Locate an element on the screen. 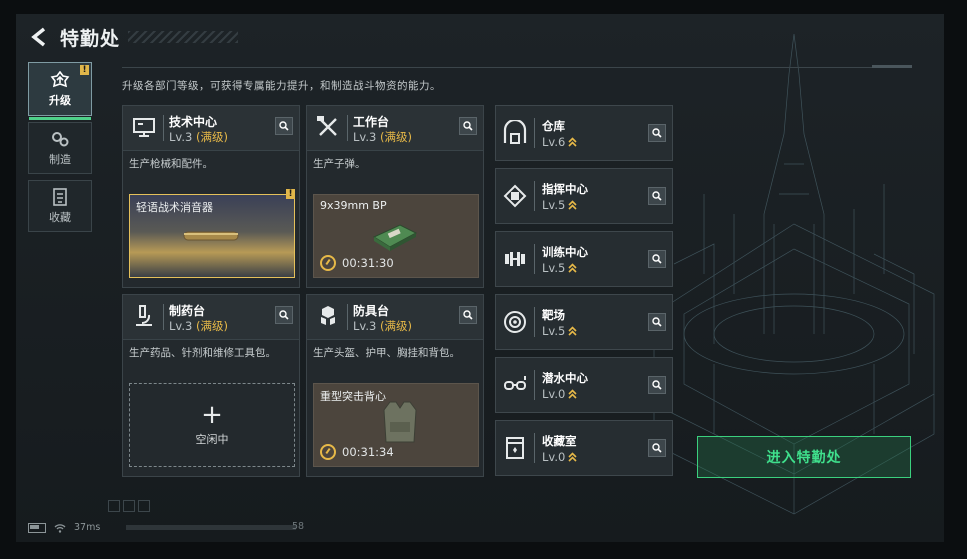  status-bar: 37ms is located at coordinates (64, 527).